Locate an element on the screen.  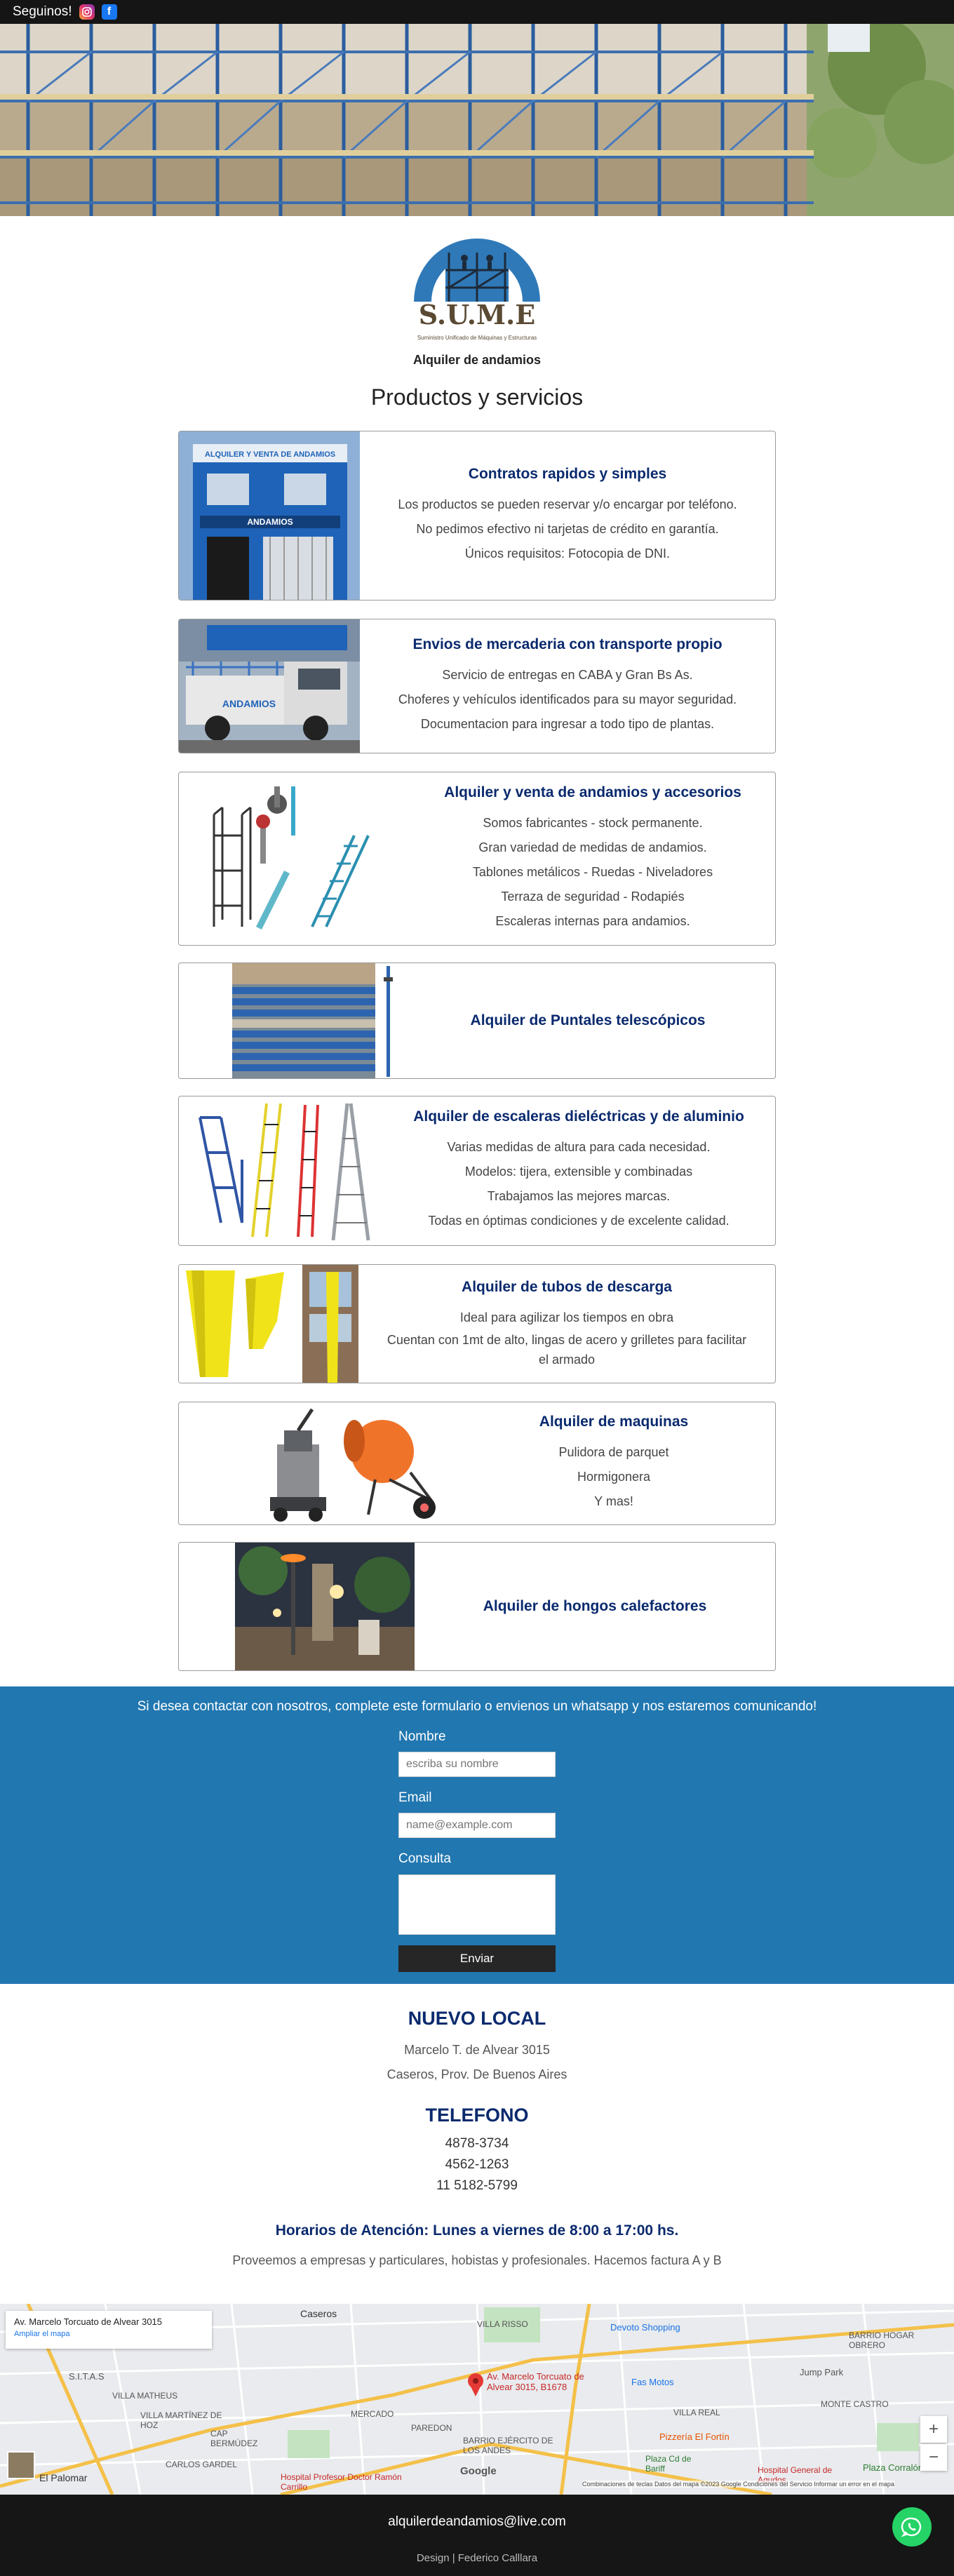
address-line-1: Marcelo T. de Alvear 3015 is located at coordinates (477, 2050).